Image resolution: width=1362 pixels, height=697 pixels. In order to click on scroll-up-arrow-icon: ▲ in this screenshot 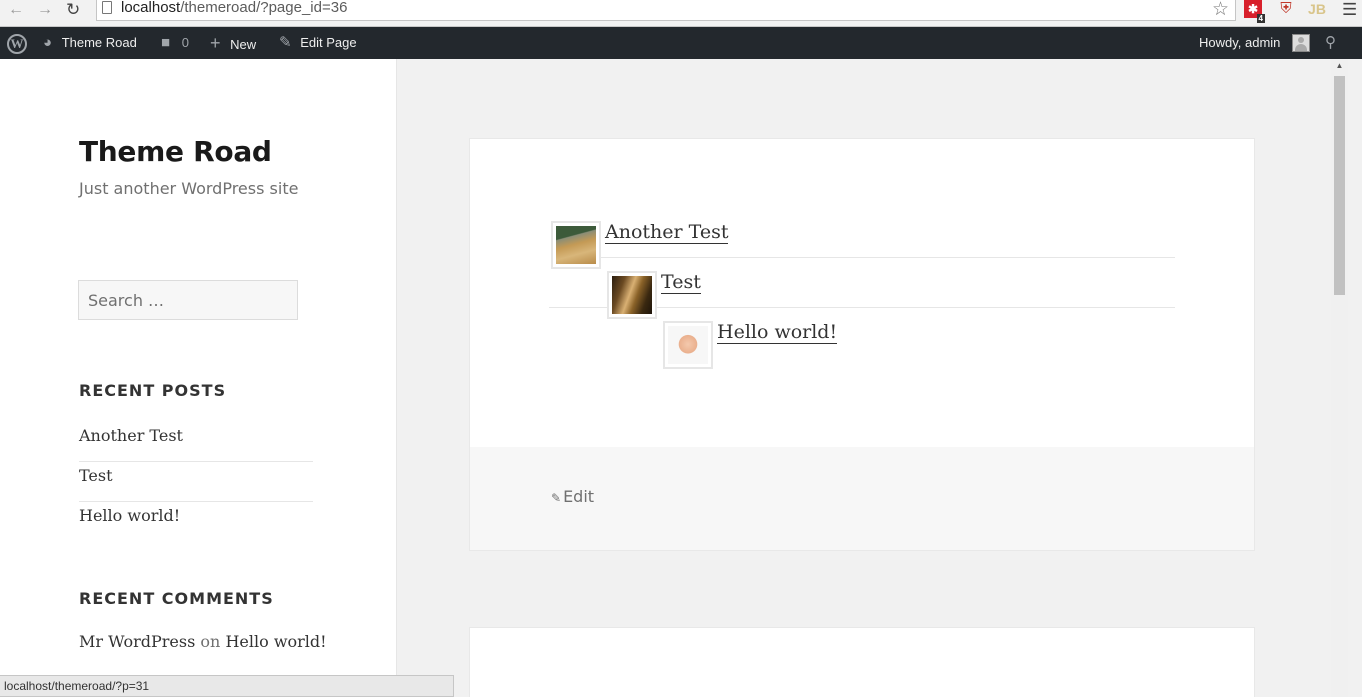, I will do `click(1339, 66)`.